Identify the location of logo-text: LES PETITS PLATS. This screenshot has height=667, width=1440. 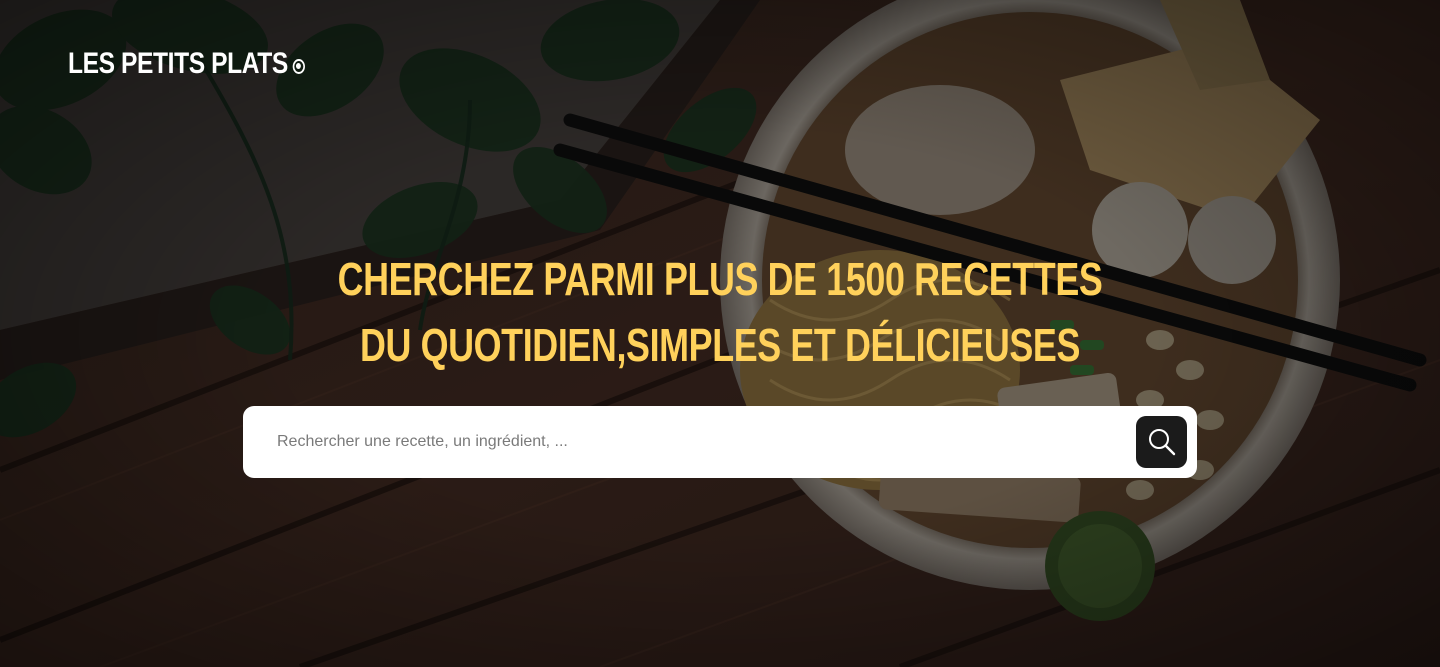
(178, 63).